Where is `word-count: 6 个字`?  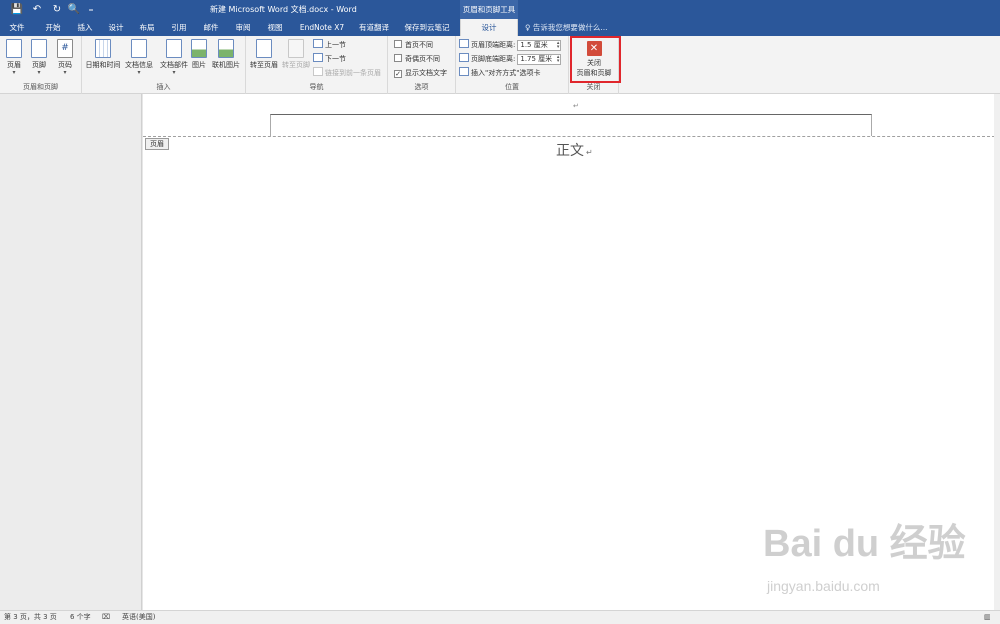
word-count: 6 个字 is located at coordinates (80, 617).